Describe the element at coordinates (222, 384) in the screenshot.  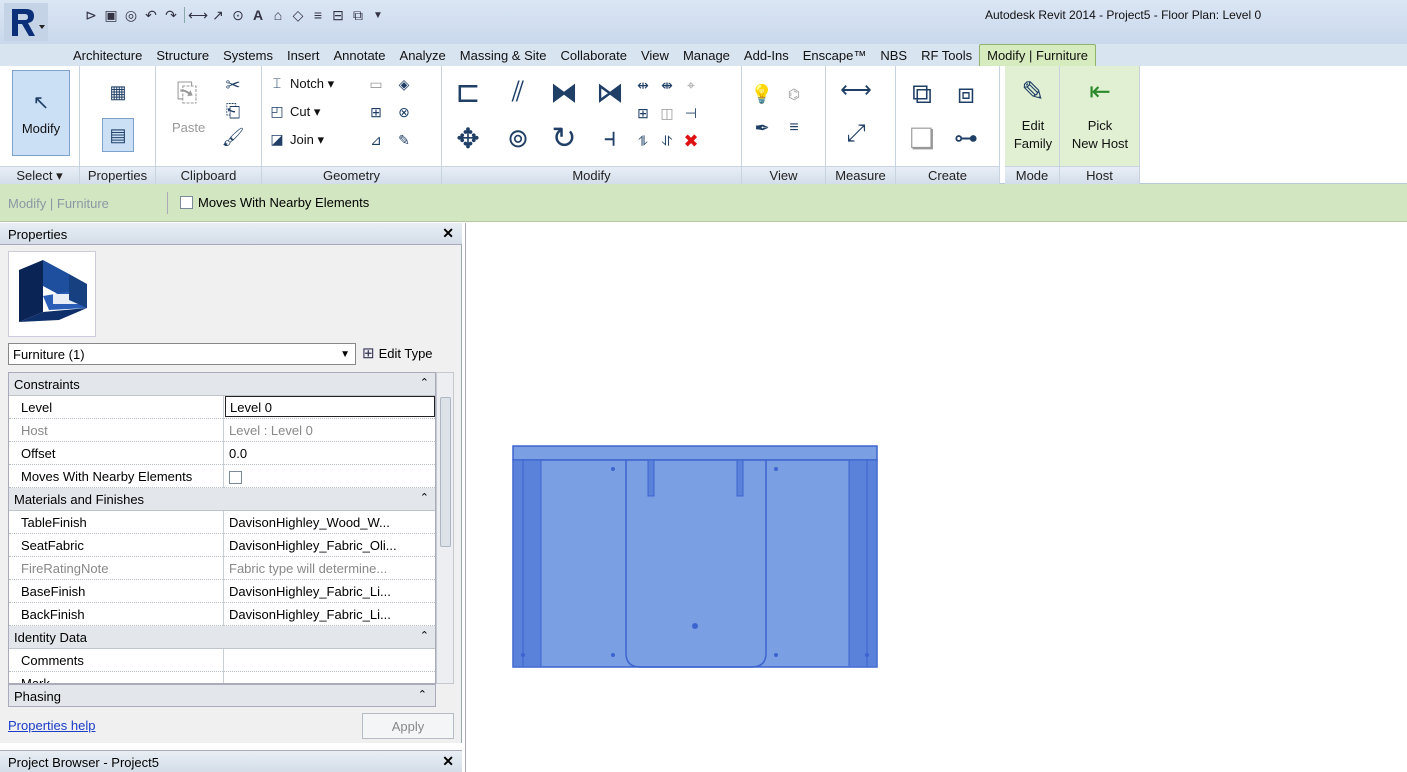
I see `group-constraints: Constraints ⌃` at that location.